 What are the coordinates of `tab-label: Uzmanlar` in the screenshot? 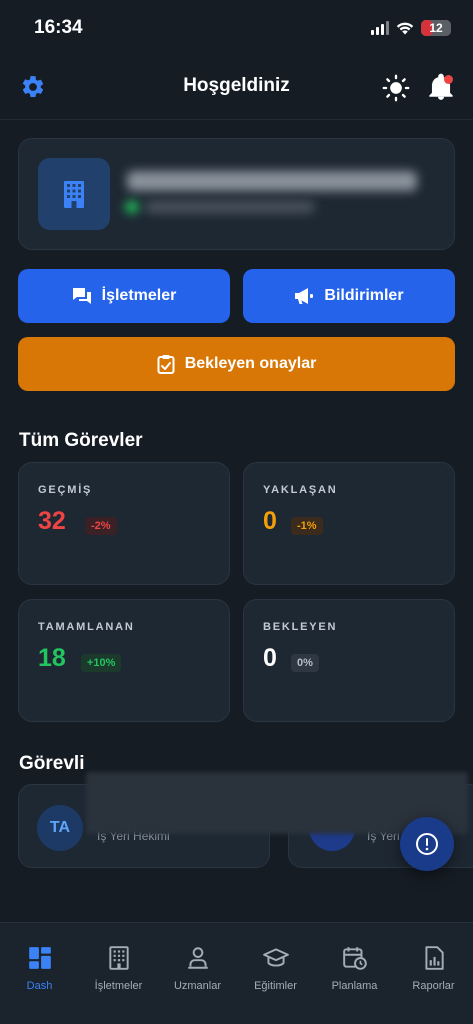 It's located at (197, 986).